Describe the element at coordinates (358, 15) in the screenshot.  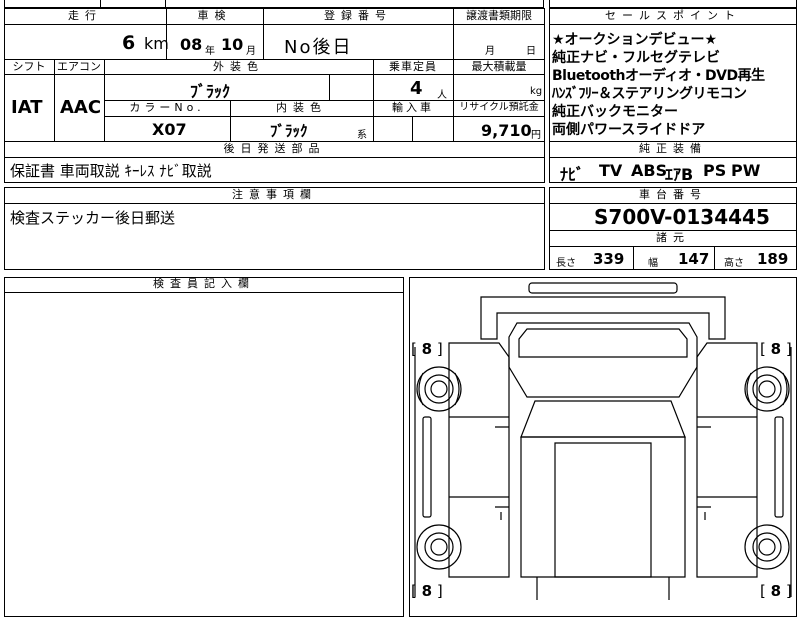
I see `registration-header: 登録番号` at that location.